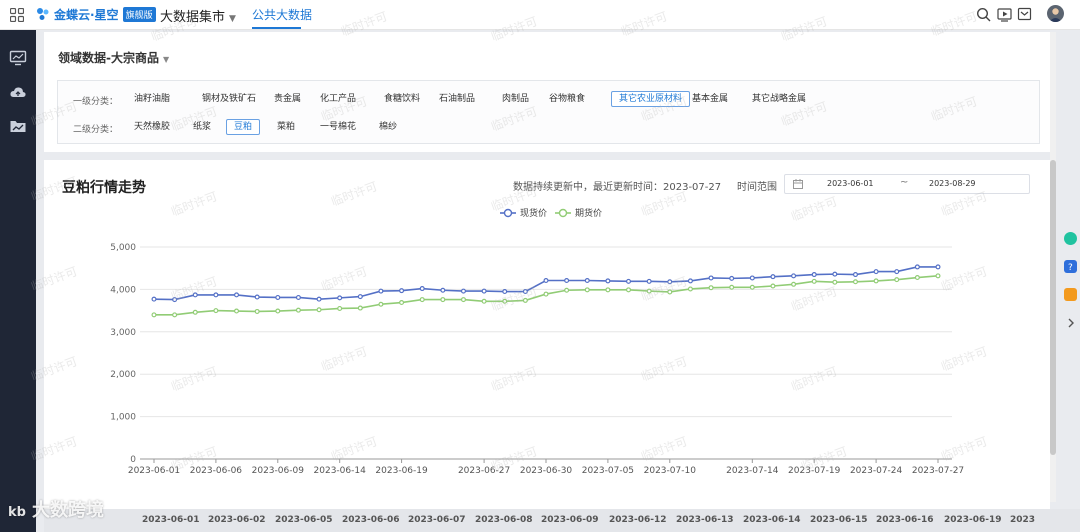 Image resolution: width=1080 pixels, height=532 pixels. I want to click on caret-down-icon: ▼, so click(166, 59).